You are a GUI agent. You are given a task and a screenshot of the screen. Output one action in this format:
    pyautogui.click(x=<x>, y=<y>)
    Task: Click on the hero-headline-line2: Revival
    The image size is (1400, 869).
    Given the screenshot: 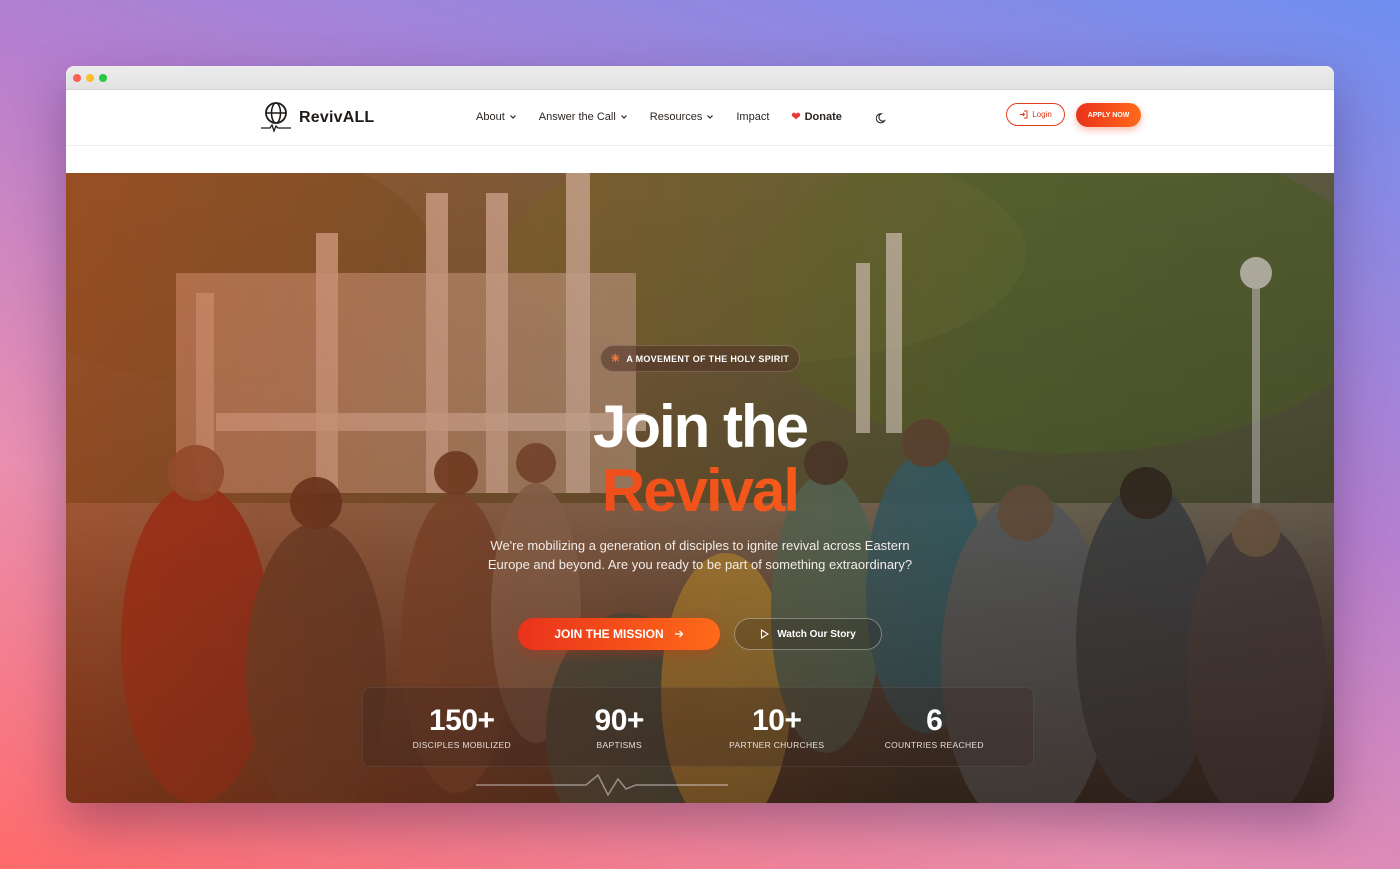 What is the action you would take?
    pyautogui.click(x=700, y=491)
    